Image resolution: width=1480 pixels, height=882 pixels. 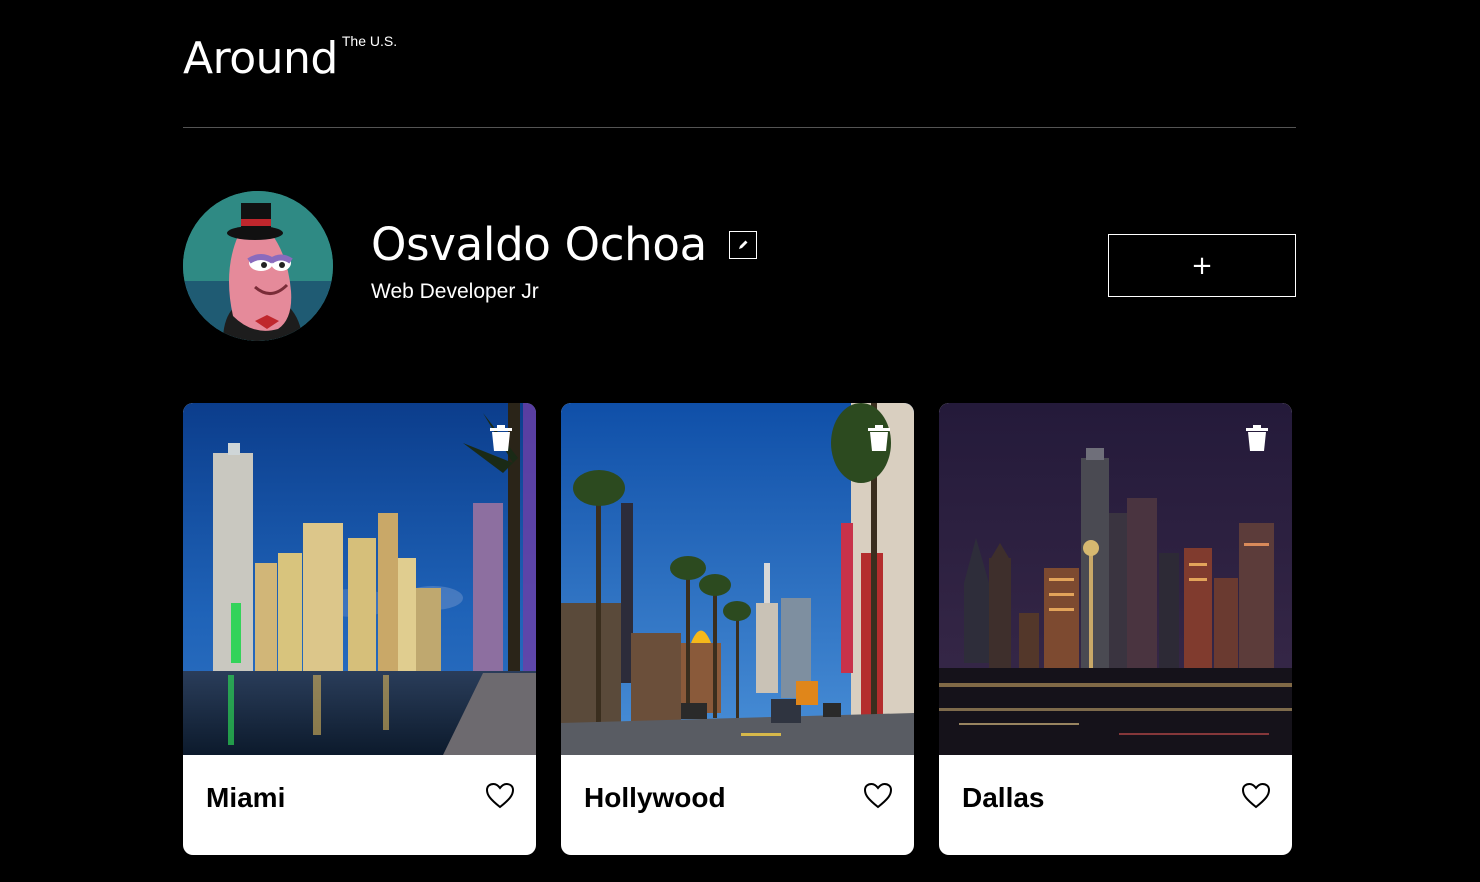 I want to click on plus-icon: +, so click(x=1202, y=265).